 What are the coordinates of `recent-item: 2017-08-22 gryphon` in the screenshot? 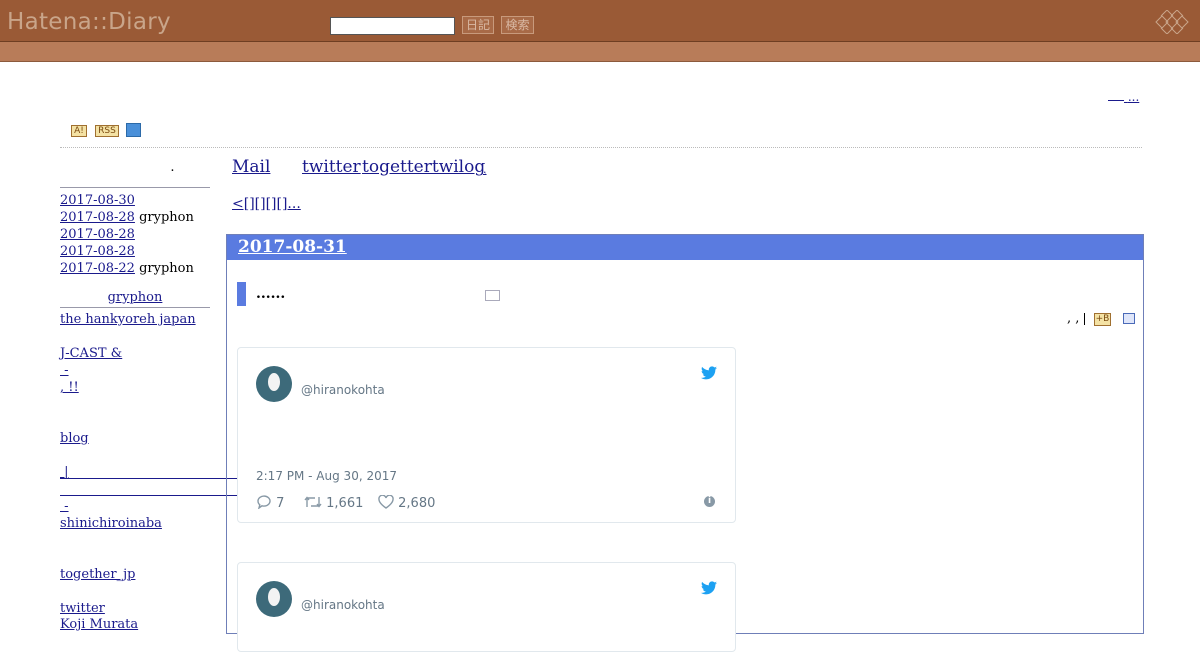 It's located at (127, 268).